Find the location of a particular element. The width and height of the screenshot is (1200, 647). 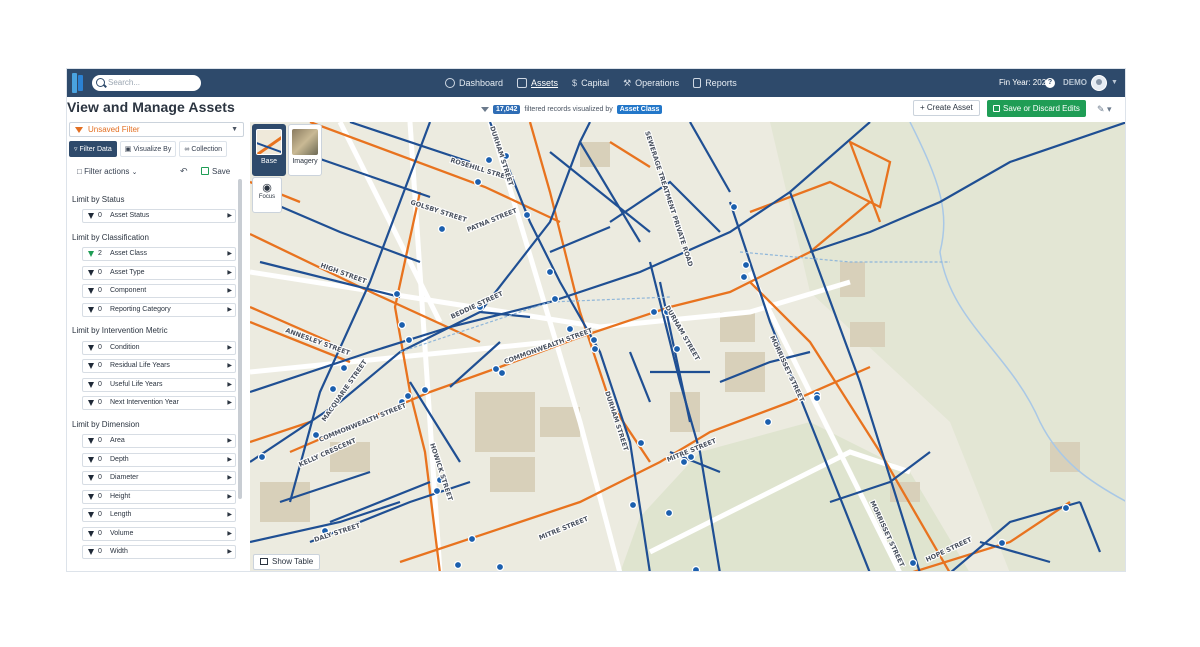

group-title-dimension: Limit by Dimension is located at coordinates (106, 424).